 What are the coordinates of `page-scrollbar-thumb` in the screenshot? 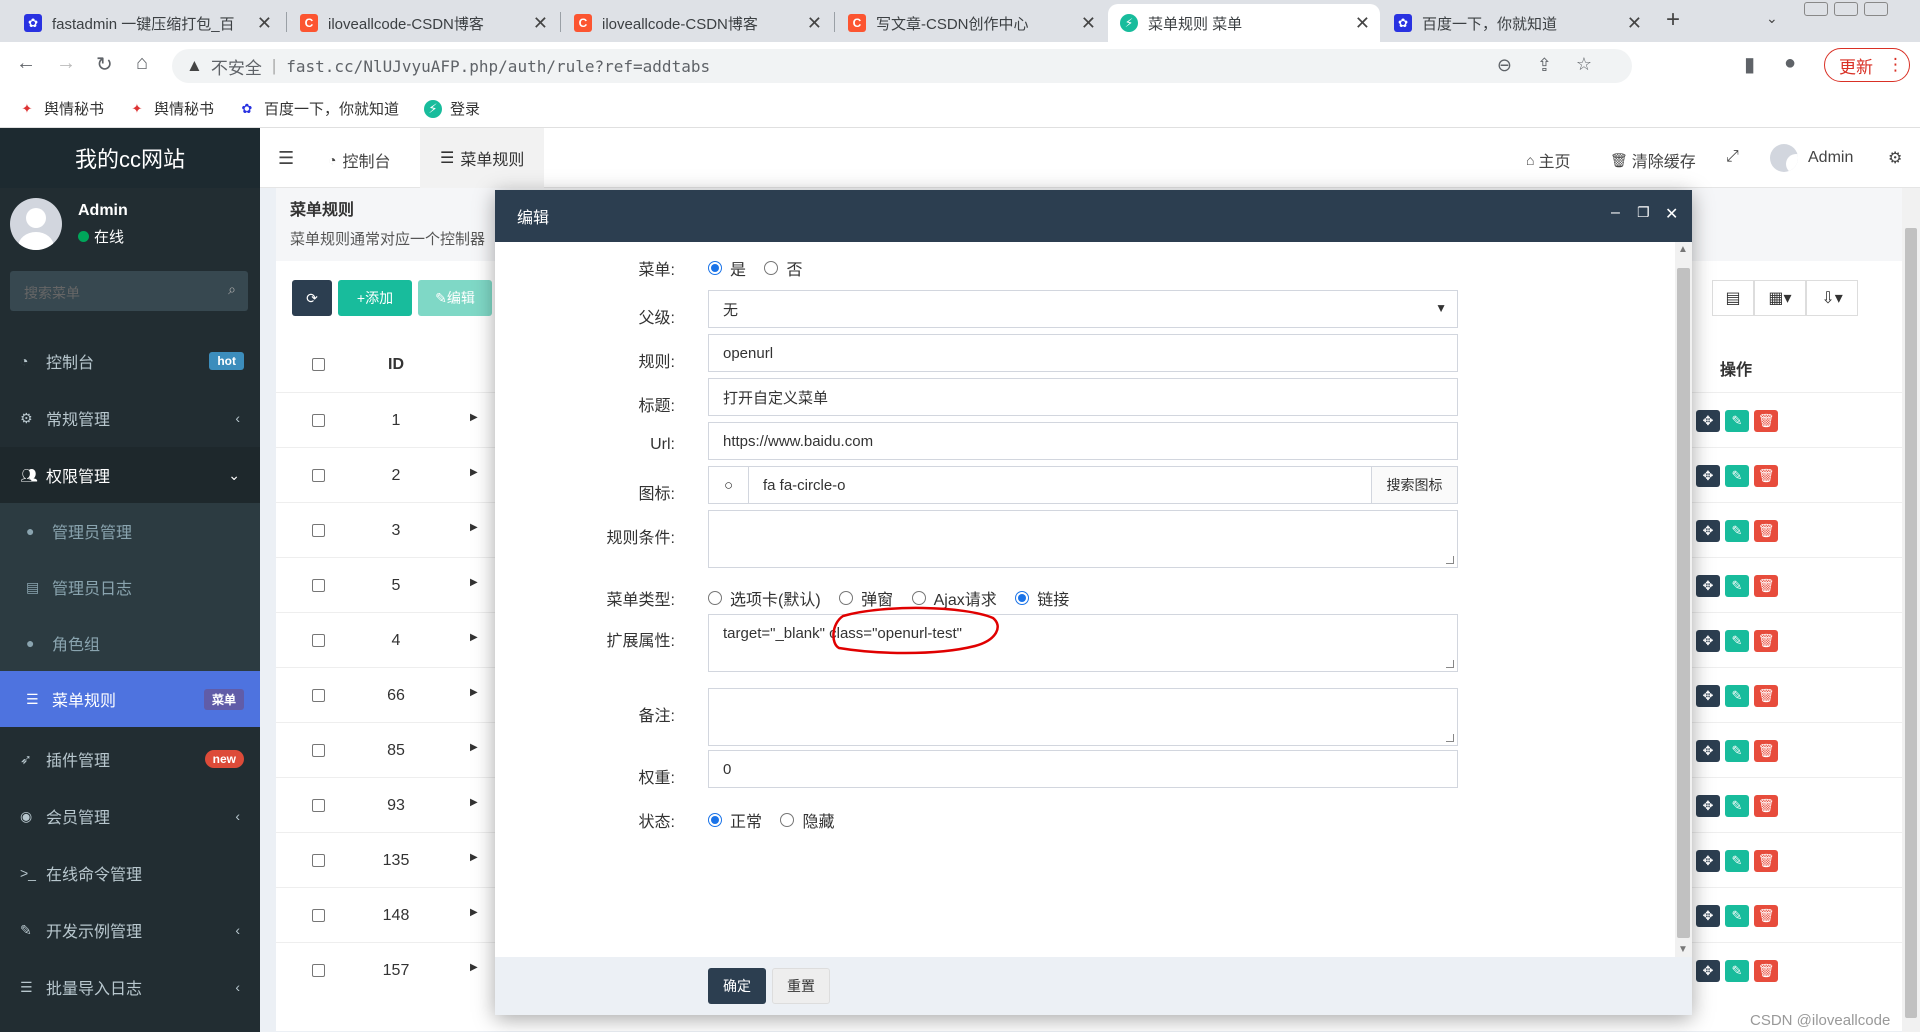 It's located at (1911, 623).